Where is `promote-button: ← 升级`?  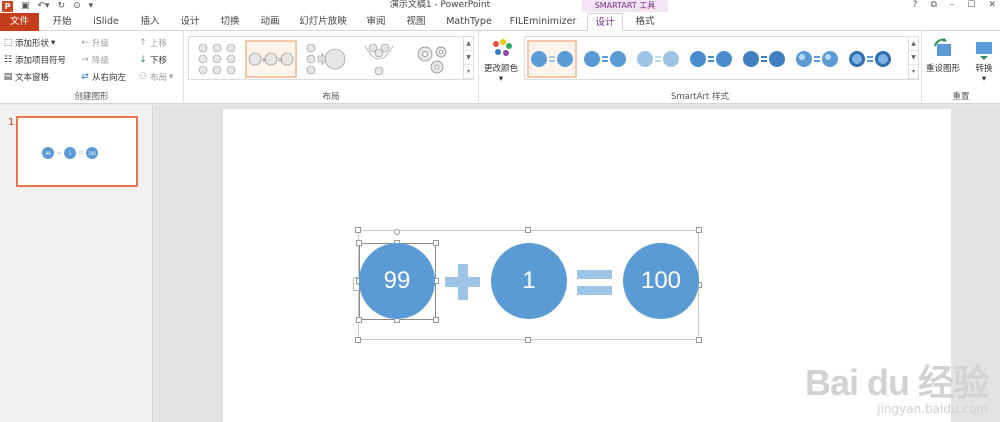
promote-button: ← 升级 is located at coordinates (94, 43).